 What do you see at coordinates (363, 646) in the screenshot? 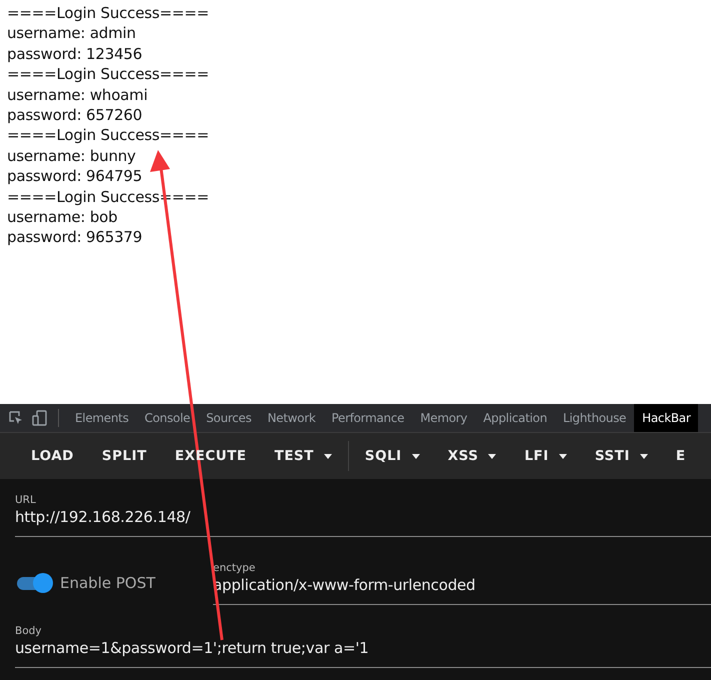
I see `body-field: Body username=1&password=1';return true;var a='1` at bounding box center [363, 646].